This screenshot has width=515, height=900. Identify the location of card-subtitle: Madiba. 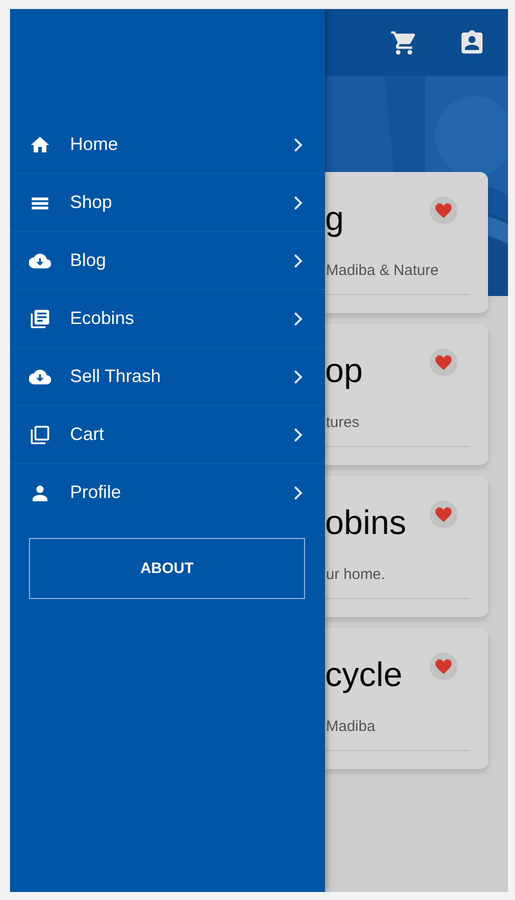
(351, 726).